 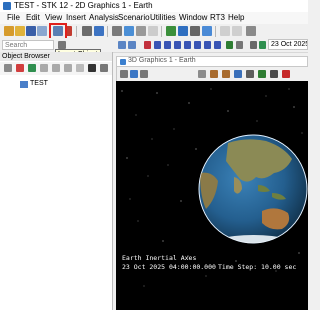 I want to click on camera-icon, so click(x=195, y=31).